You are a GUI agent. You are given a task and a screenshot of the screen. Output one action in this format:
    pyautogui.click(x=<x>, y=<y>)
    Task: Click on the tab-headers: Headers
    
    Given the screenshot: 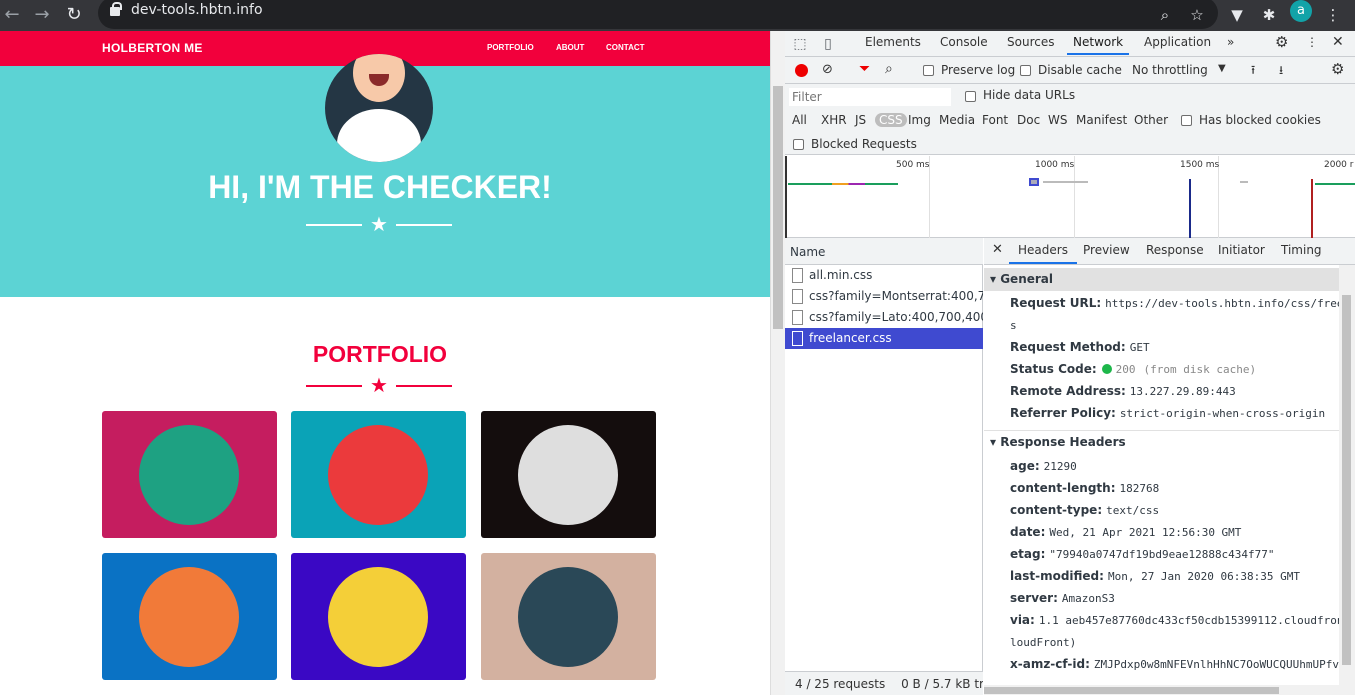 What is the action you would take?
    pyautogui.click(x=1043, y=253)
    